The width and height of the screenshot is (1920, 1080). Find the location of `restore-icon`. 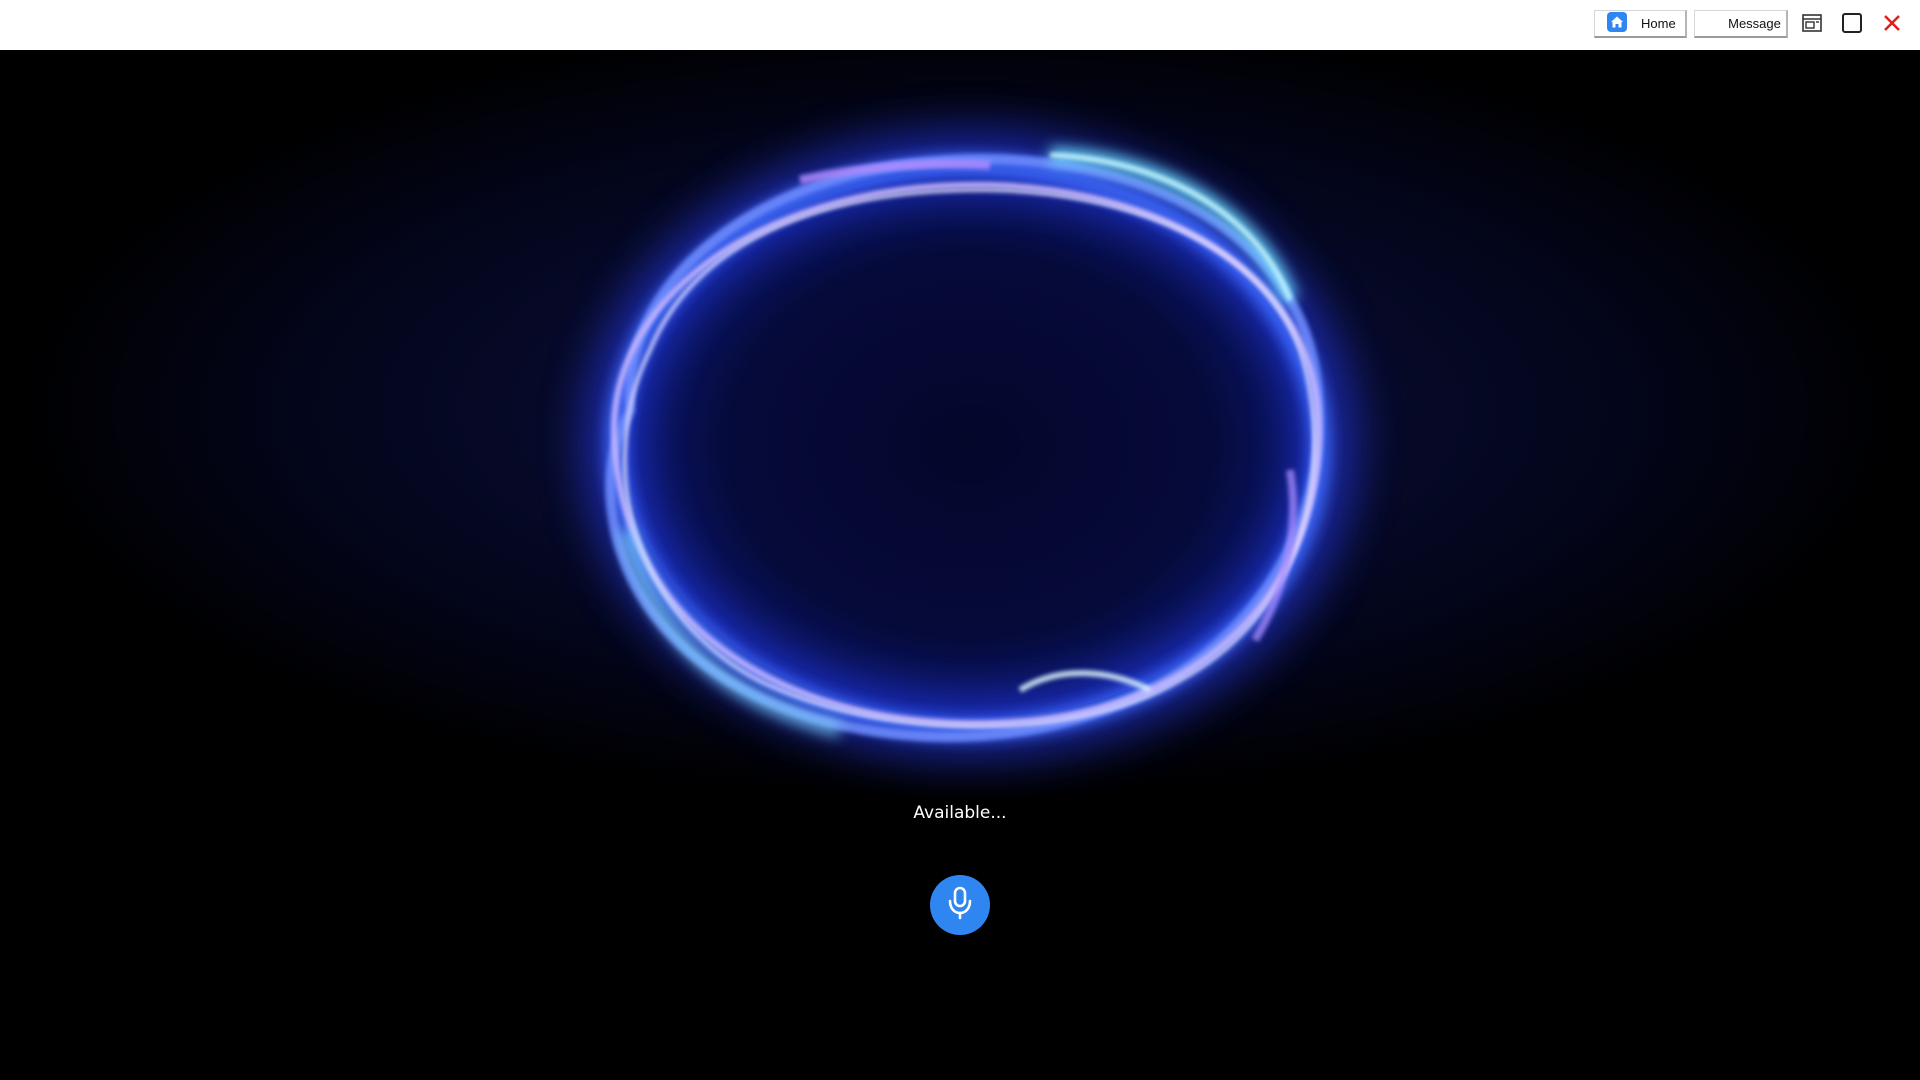

restore-icon is located at coordinates (1812, 25).